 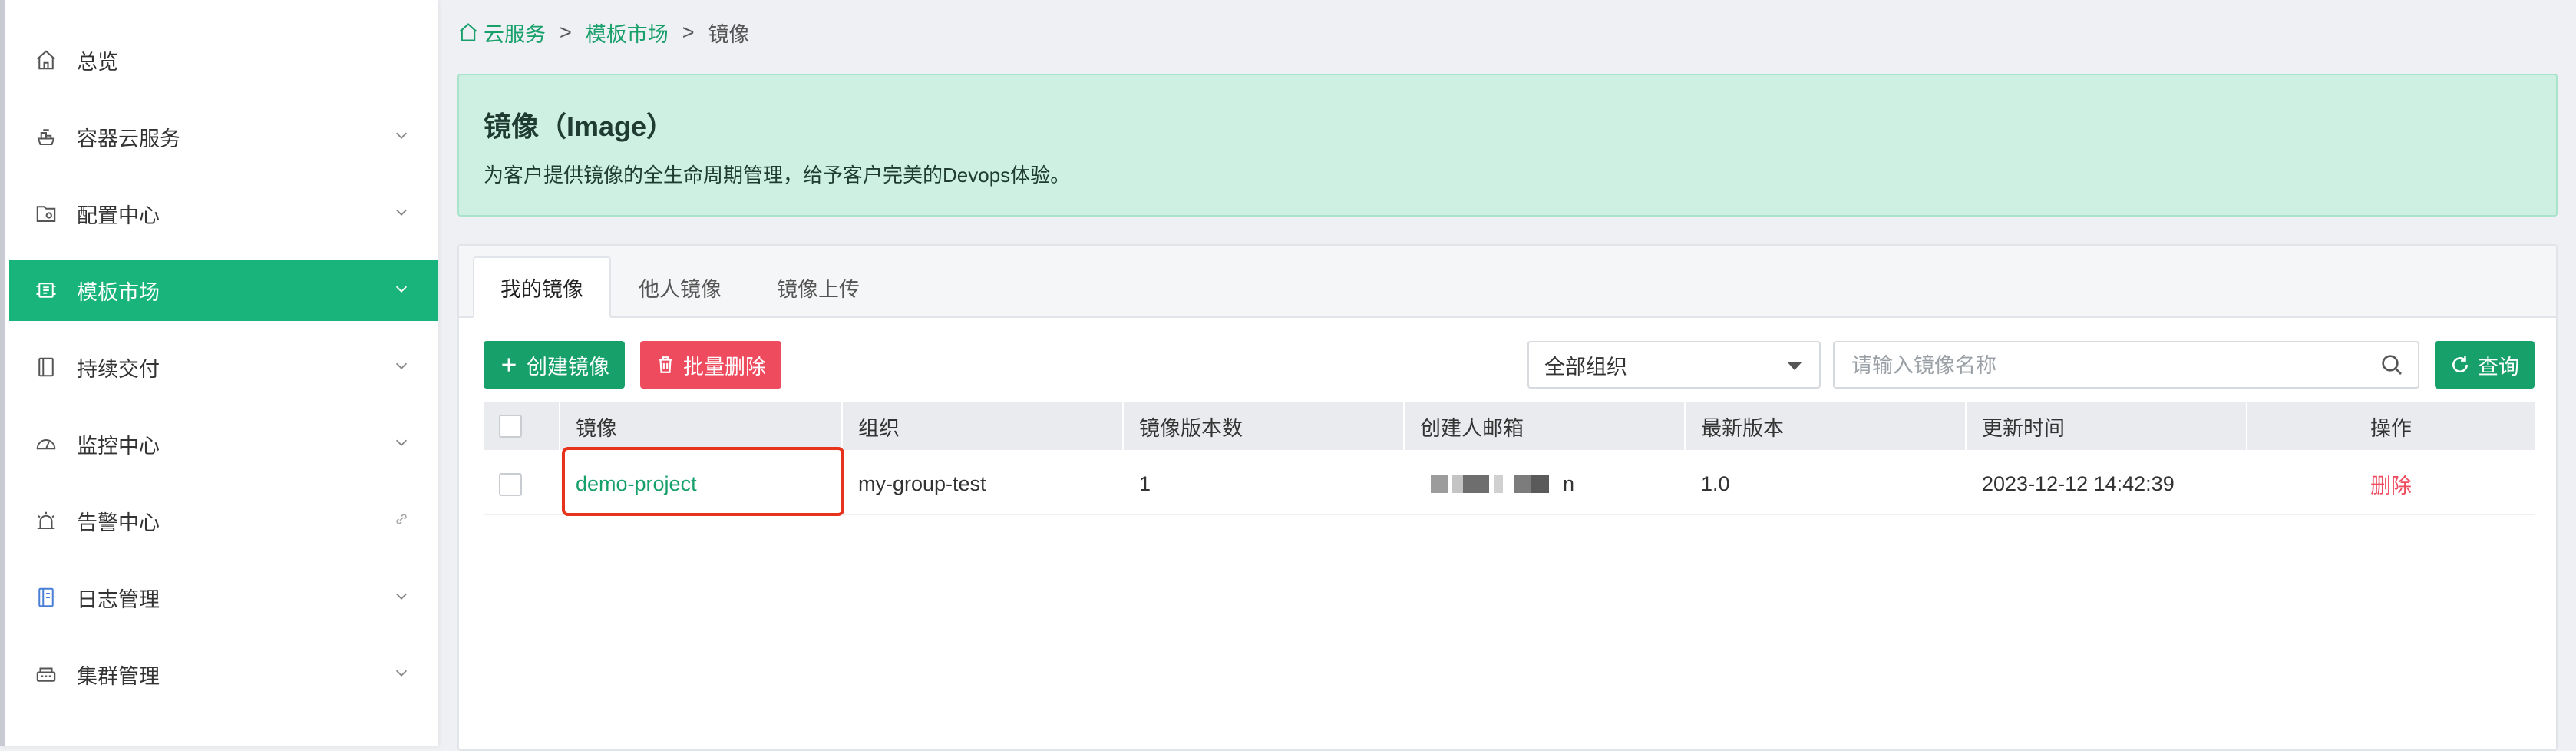 I want to click on creator-email-cell: n, so click(x=1545, y=484).